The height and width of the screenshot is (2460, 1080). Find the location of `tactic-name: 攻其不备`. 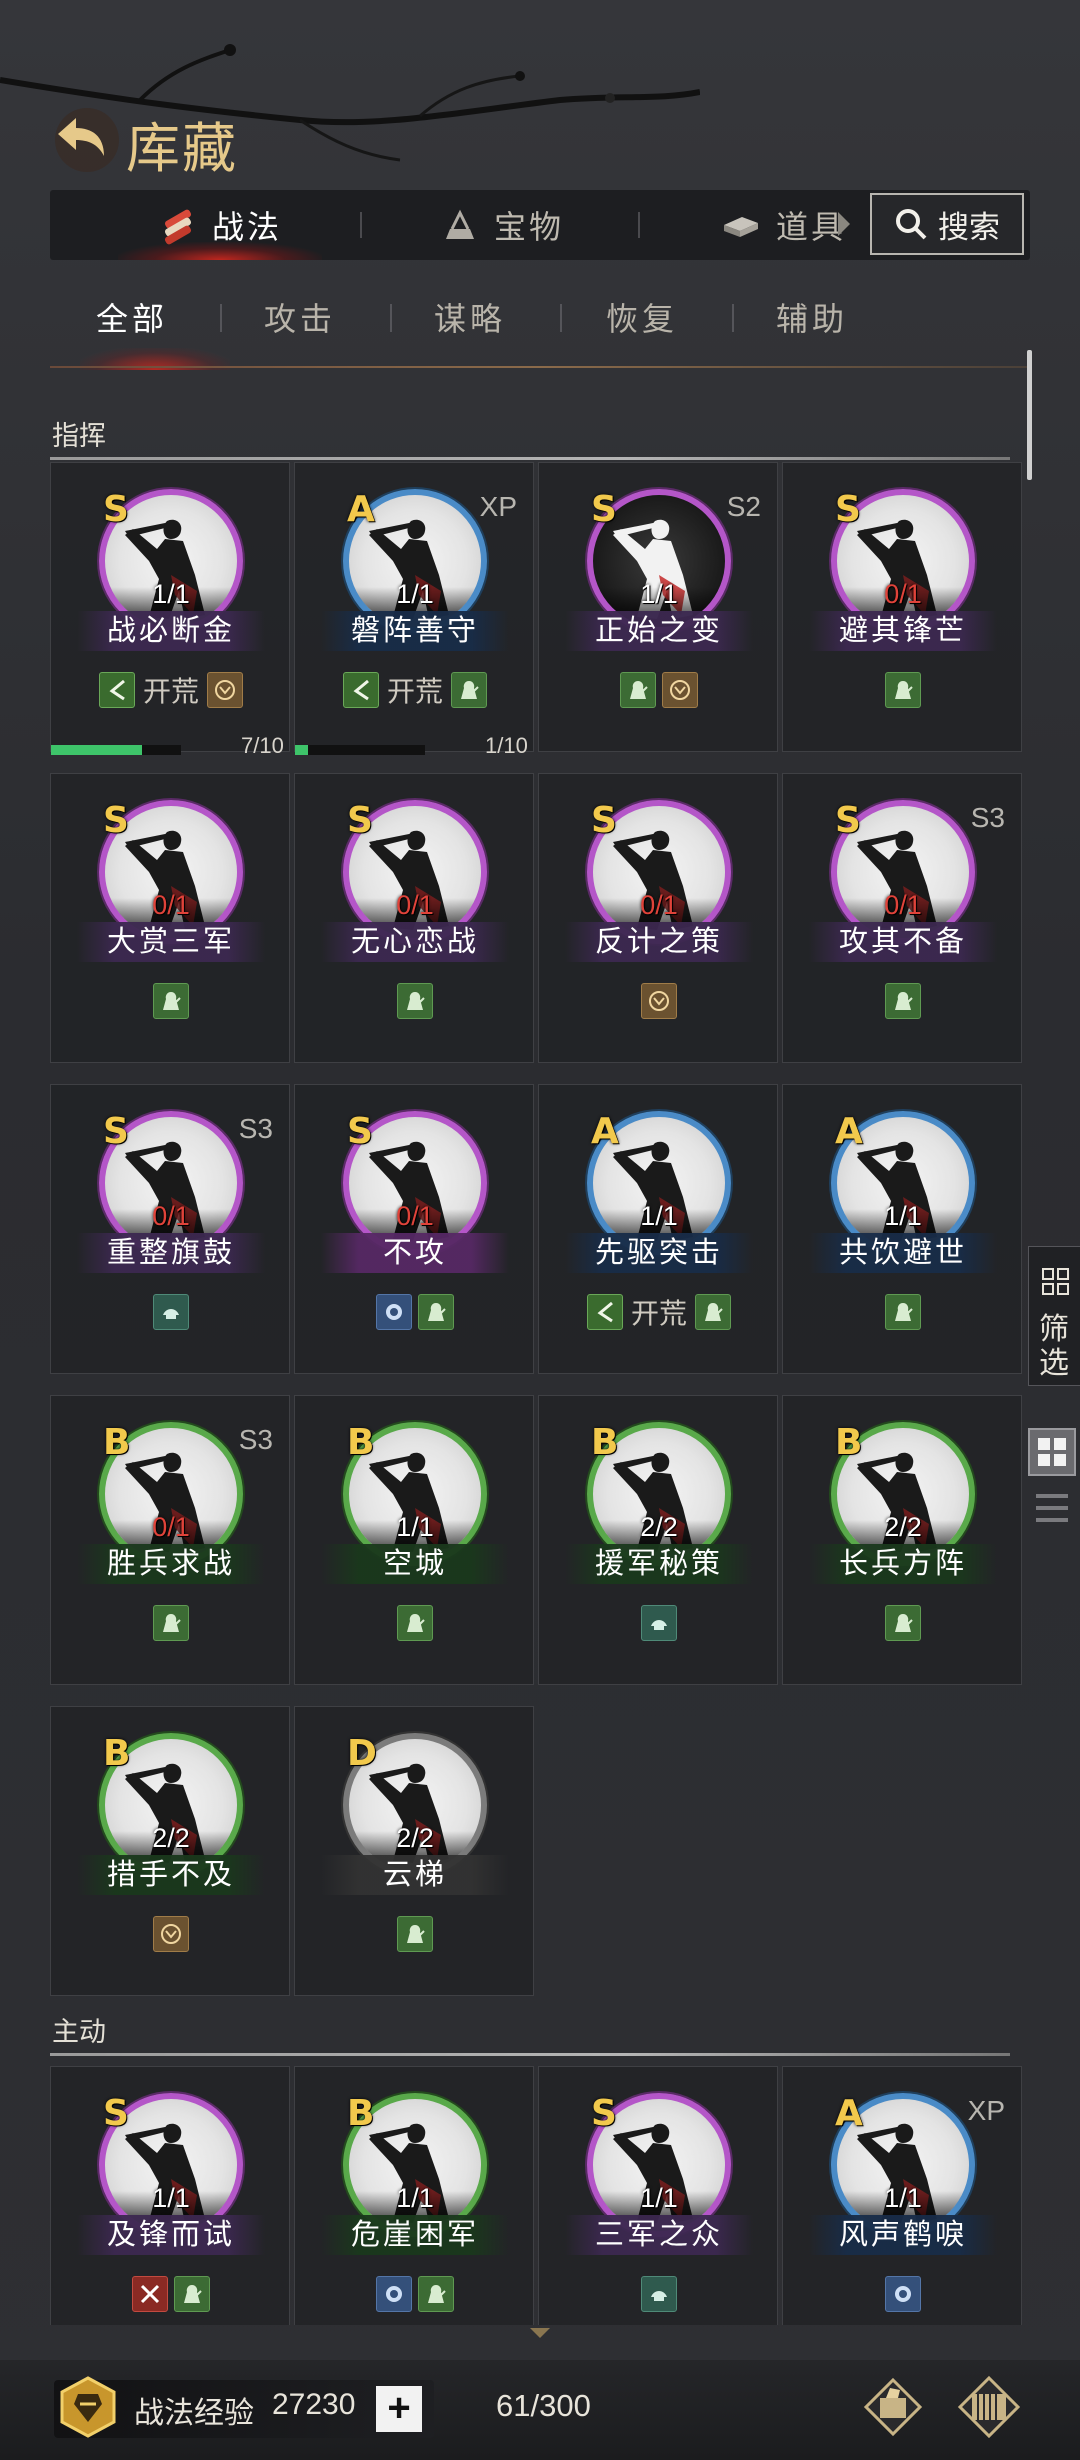

tactic-name: 攻其不备 is located at coordinates (903, 942).